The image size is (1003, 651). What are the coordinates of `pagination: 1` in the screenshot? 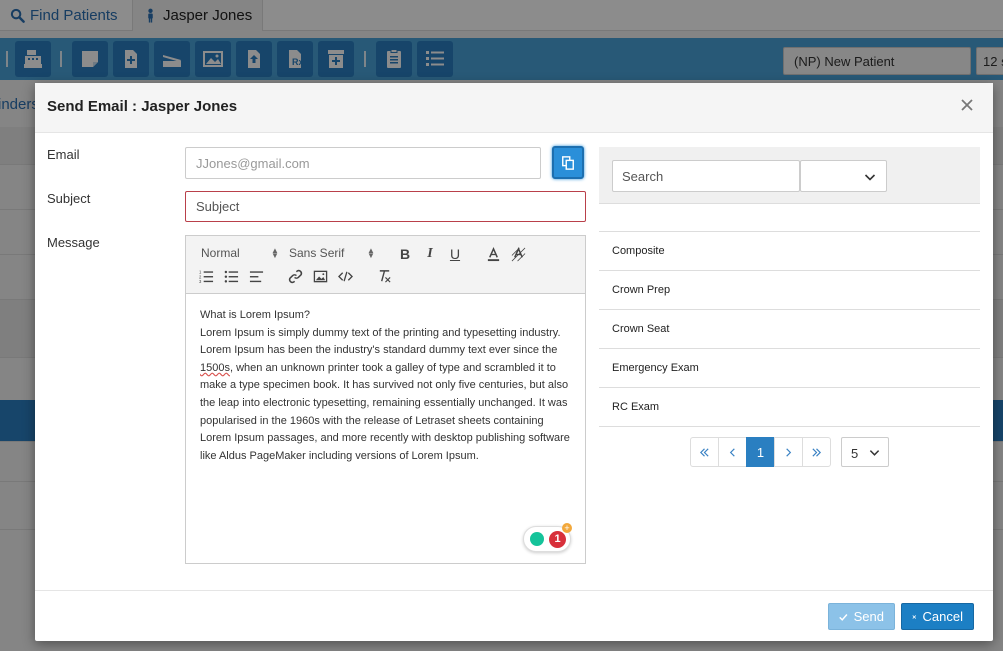 It's located at (760, 452).